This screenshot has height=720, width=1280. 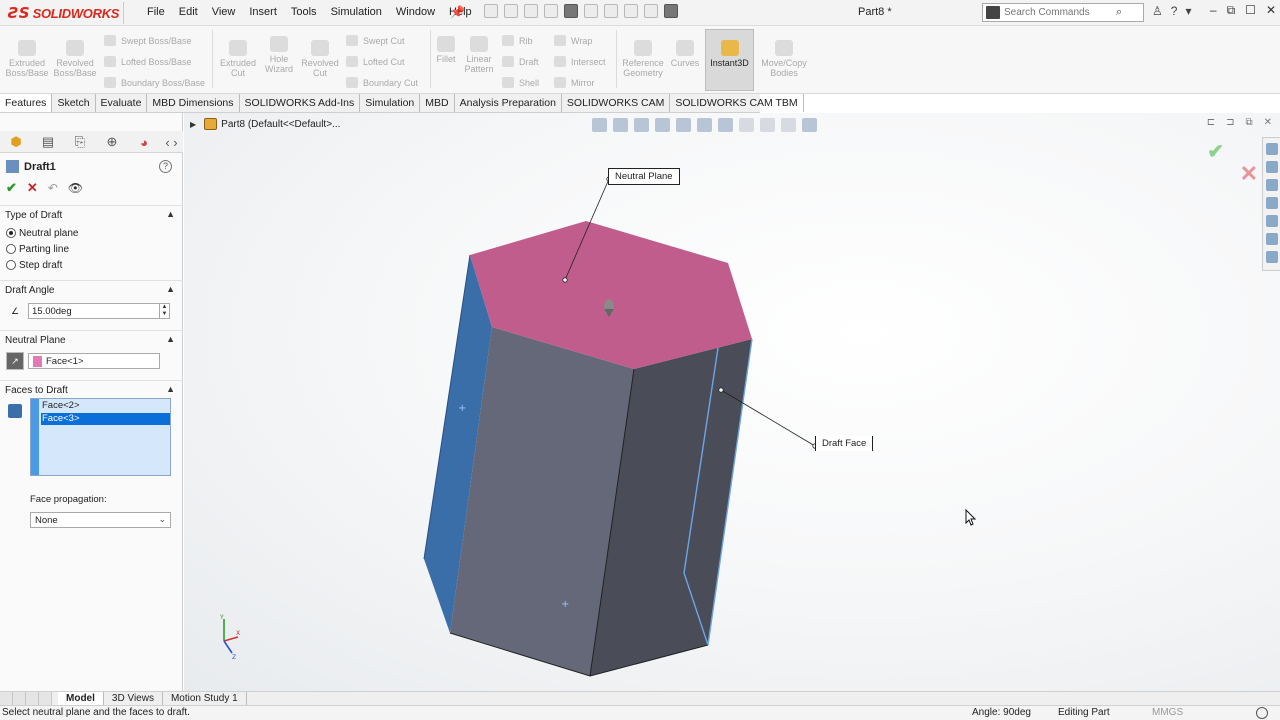 I want to click on fillet-button: Fillet, so click(x=446, y=50).